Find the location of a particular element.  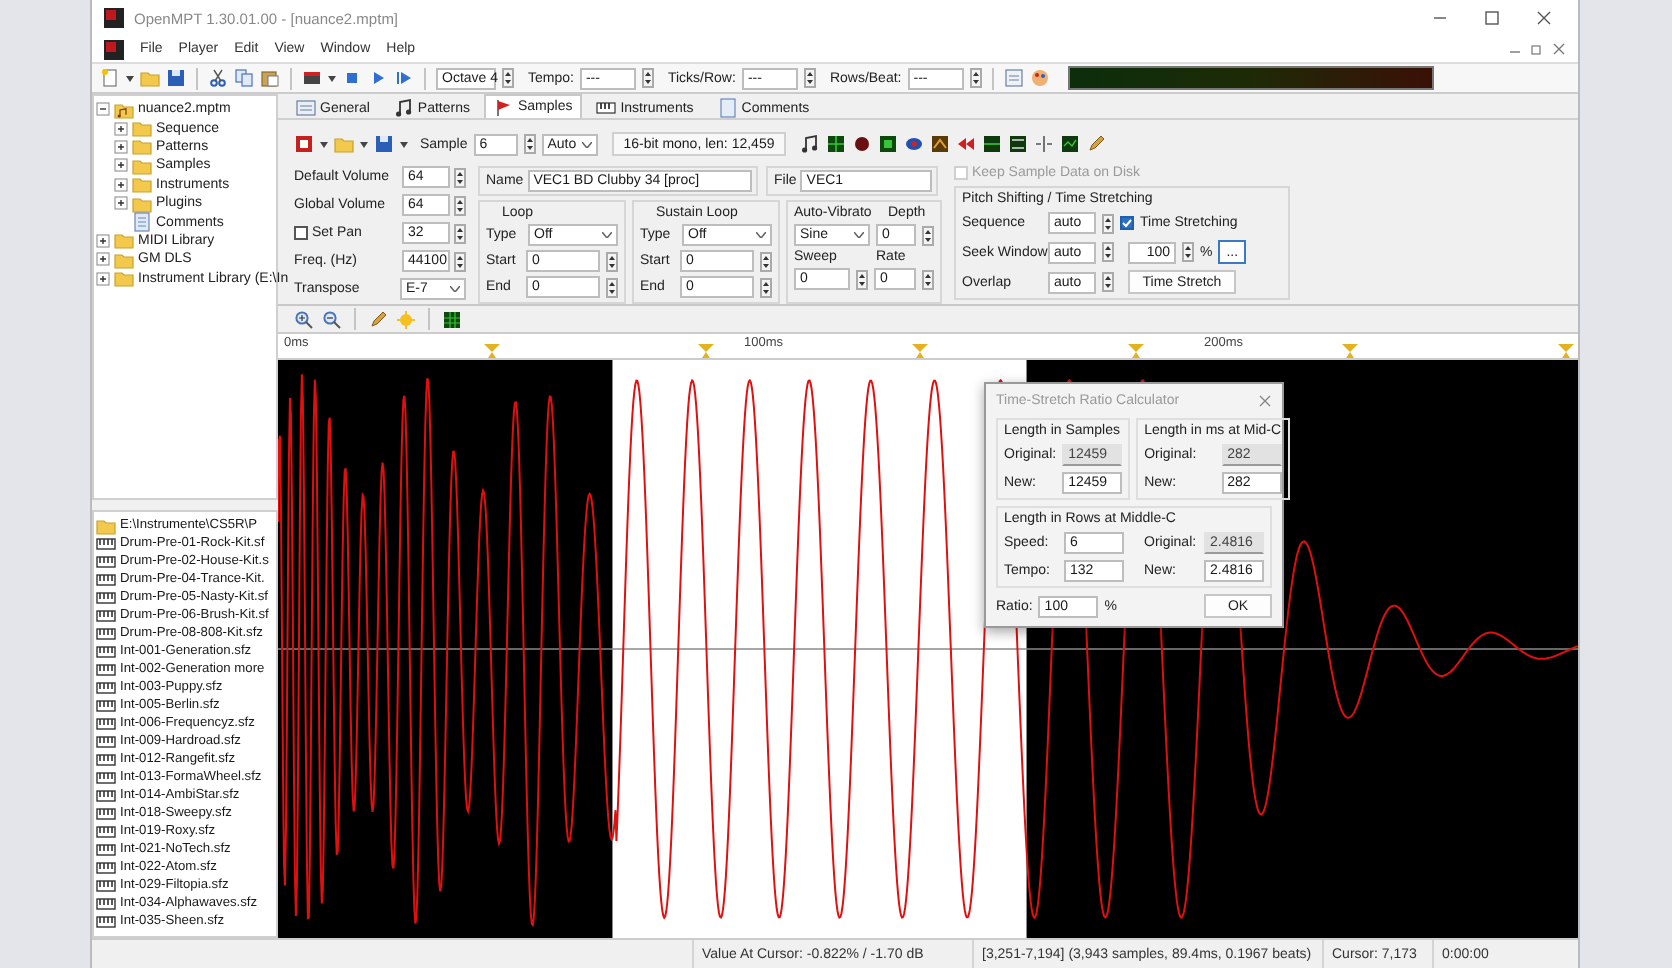

zoom-in-icon is located at coordinates (304, 319).